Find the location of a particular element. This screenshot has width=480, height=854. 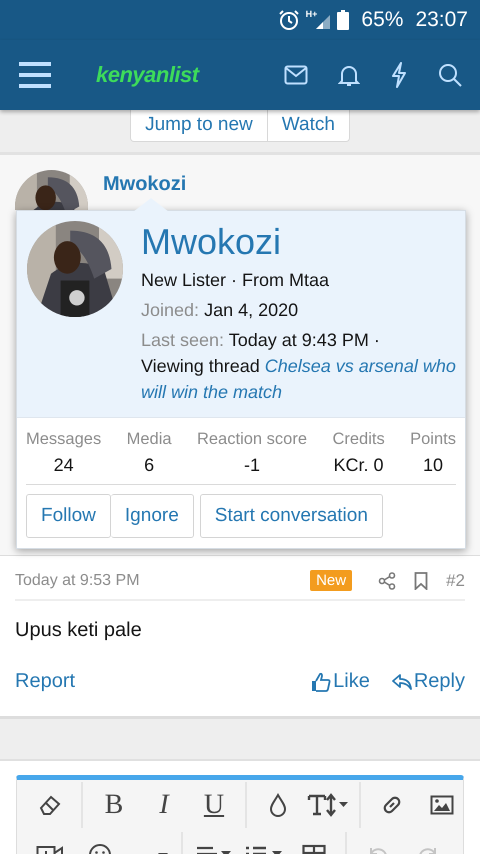

stat-label: Messages is located at coordinates (64, 439).